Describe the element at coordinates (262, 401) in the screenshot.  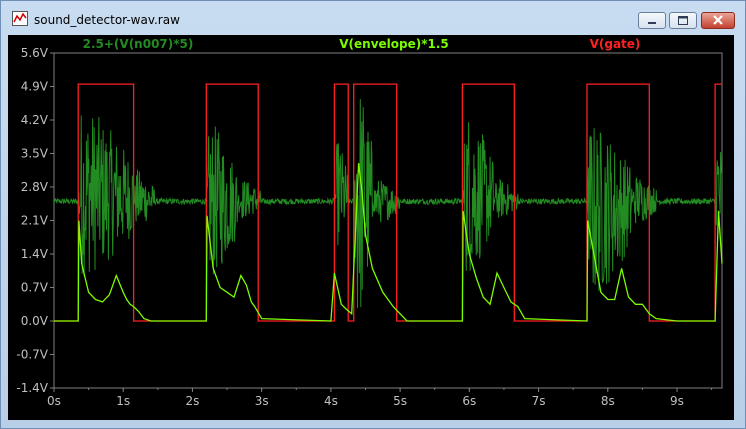
I see `x-tick-label: 3s` at that location.